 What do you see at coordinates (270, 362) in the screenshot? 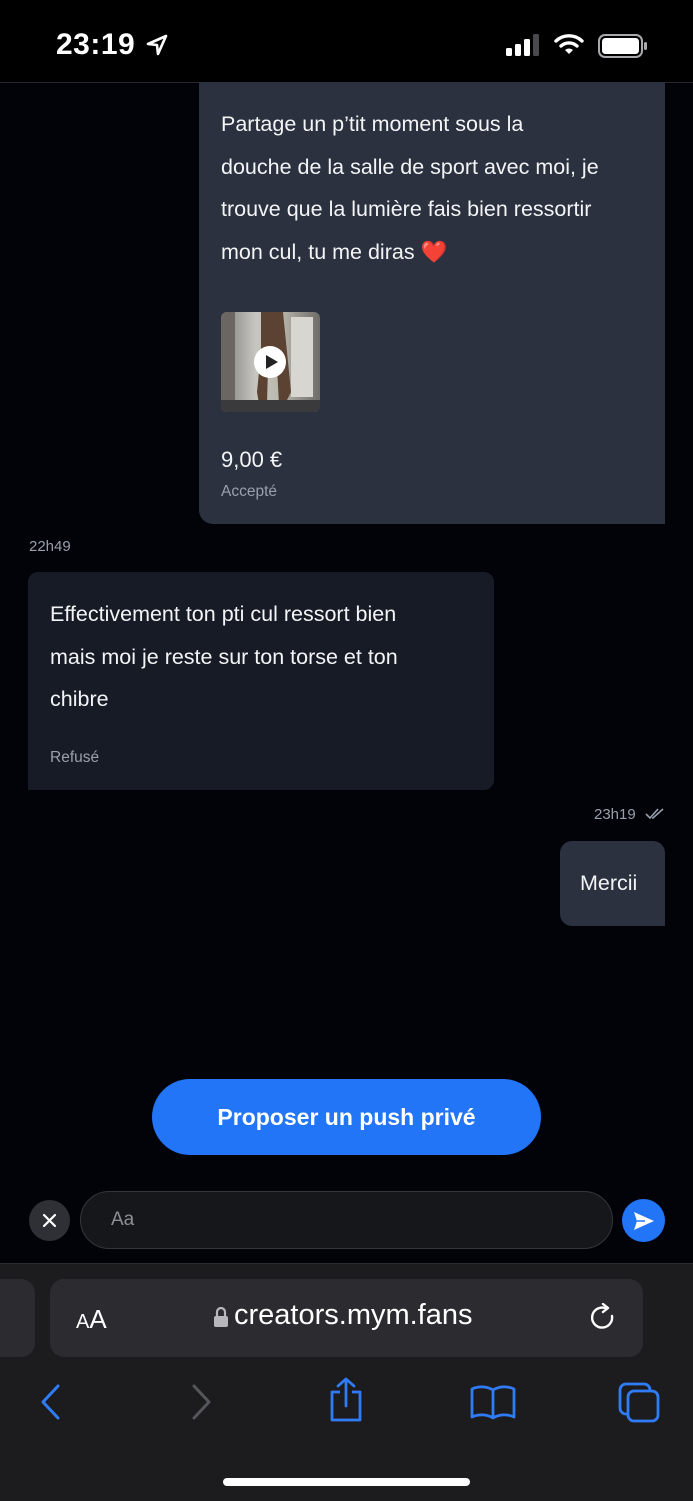
I see `play-icon` at bounding box center [270, 362].